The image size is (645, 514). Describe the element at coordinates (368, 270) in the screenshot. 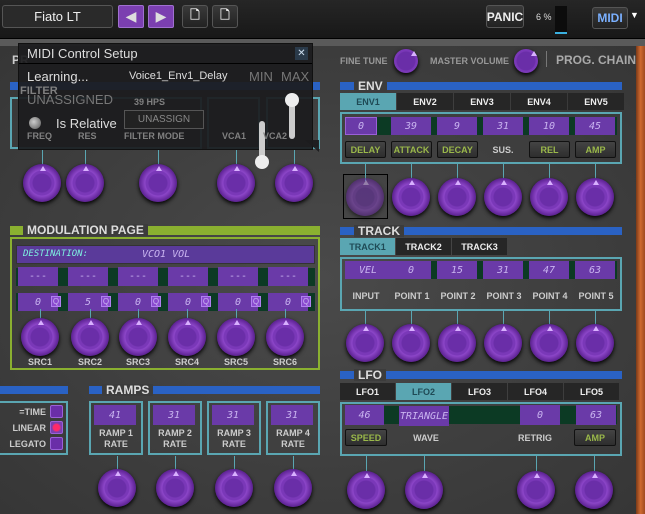

I see `track-value-display: VEL` at that location.